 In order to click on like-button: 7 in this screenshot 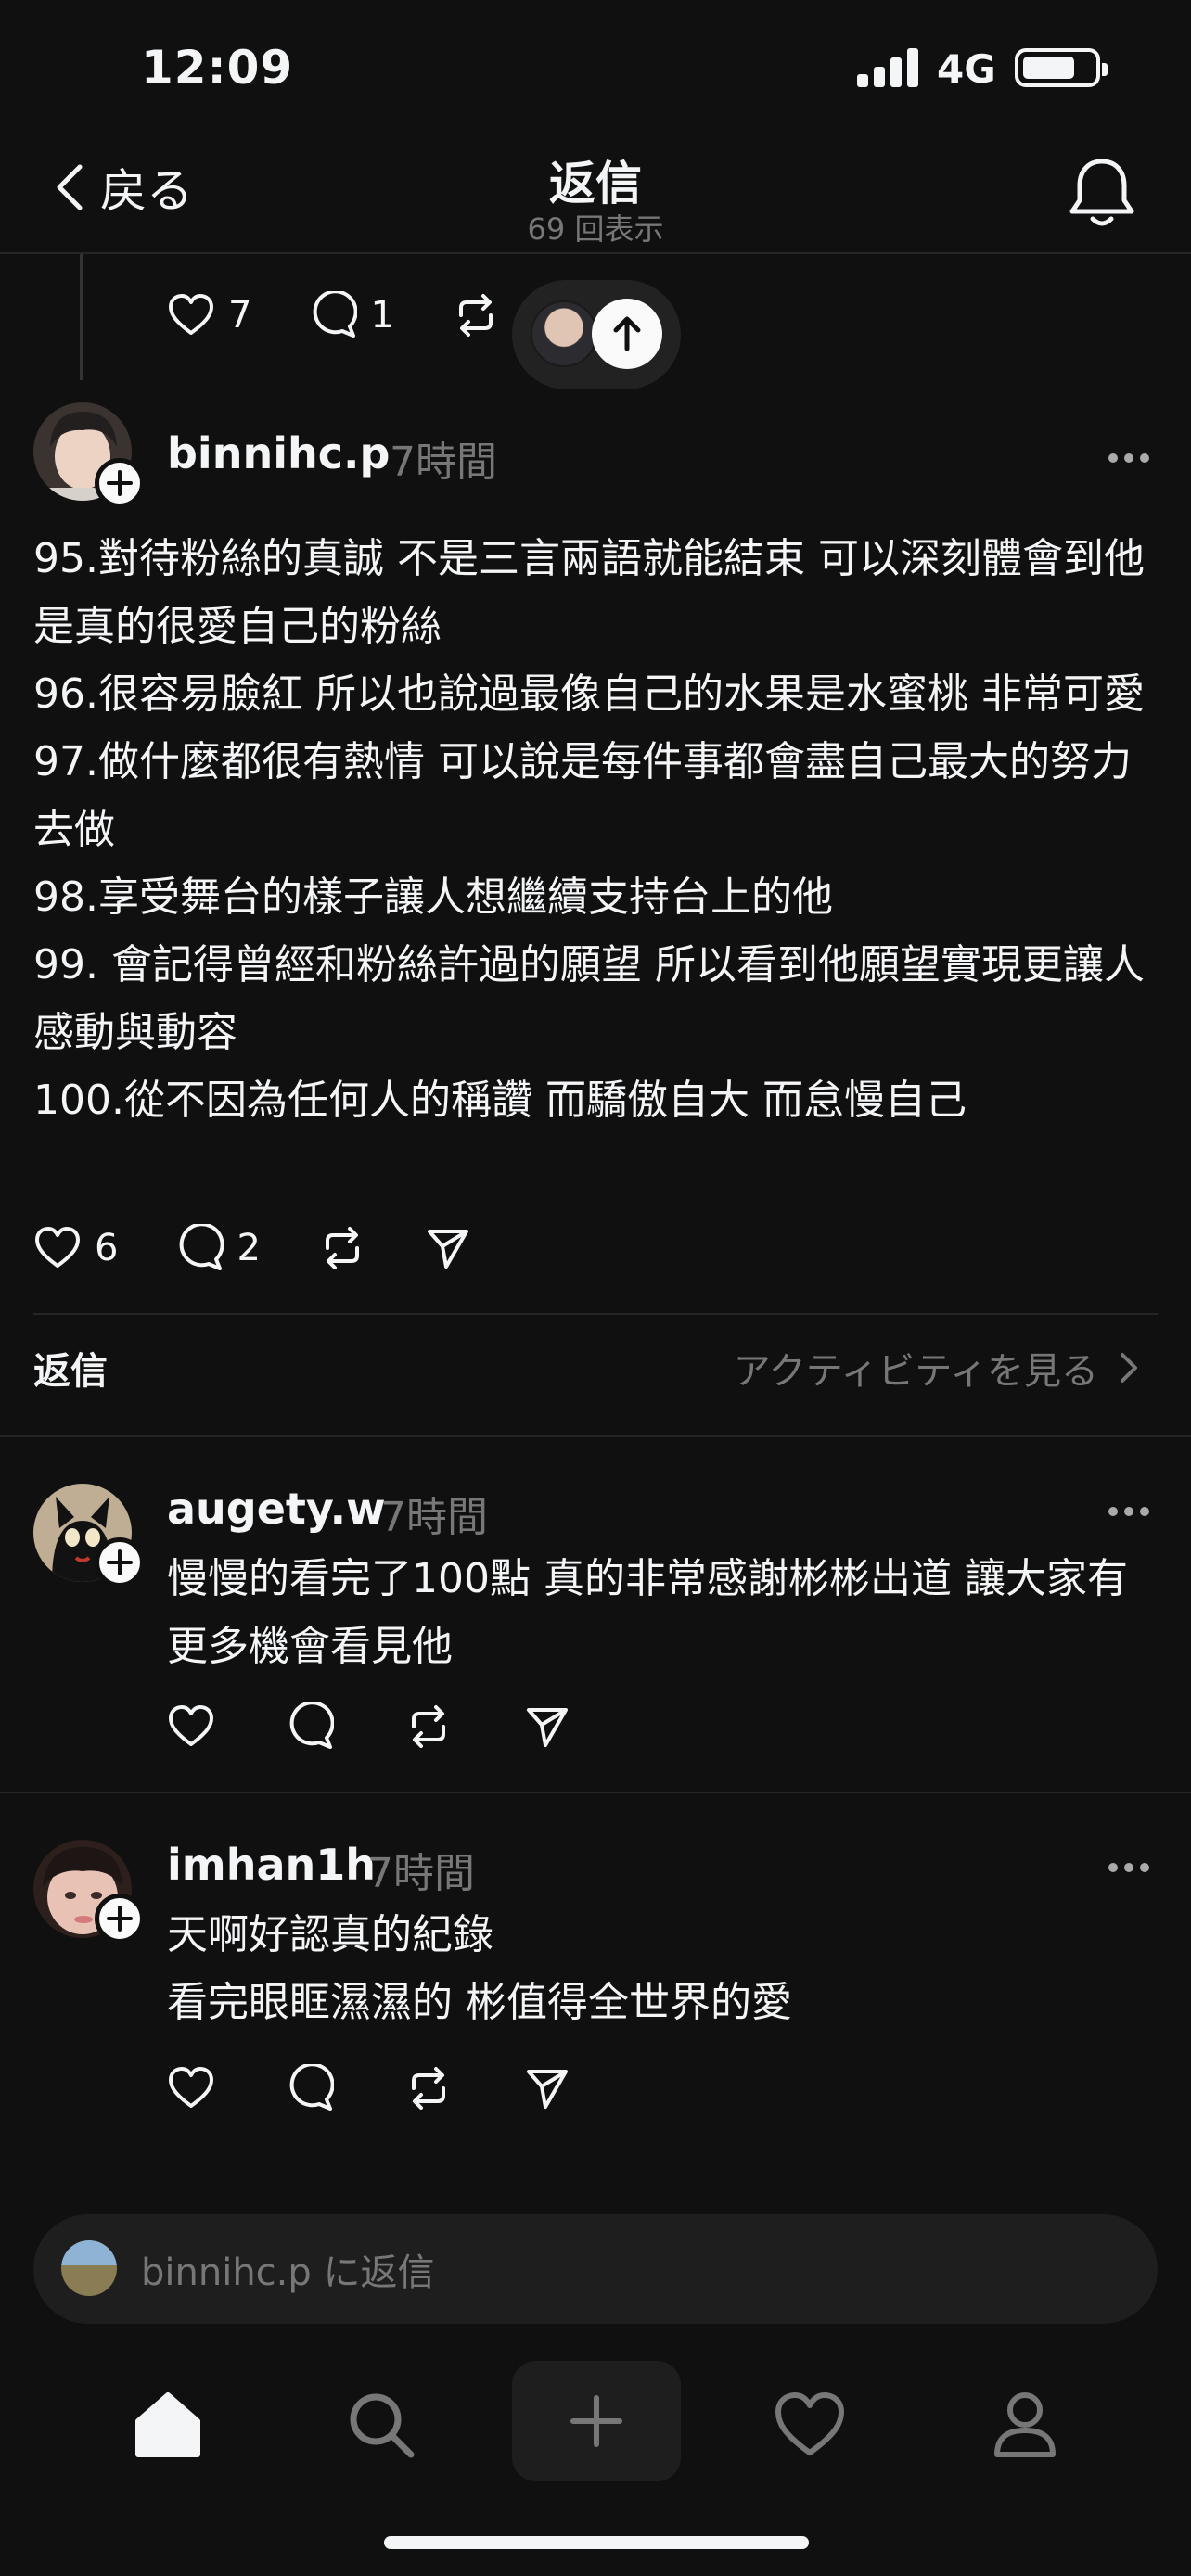, I will do `click(209, 315)`.